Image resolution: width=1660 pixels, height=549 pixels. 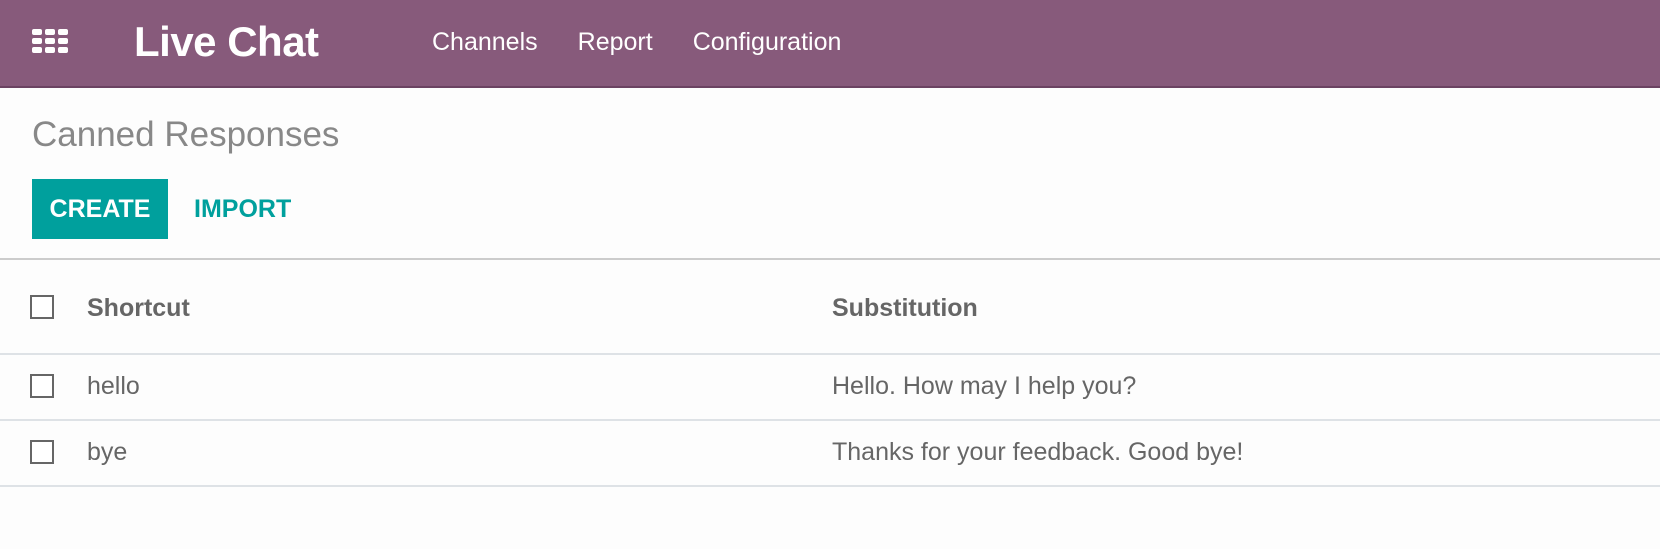 I want to click on cell-shortcut: hello, so click(x=113, y=386).